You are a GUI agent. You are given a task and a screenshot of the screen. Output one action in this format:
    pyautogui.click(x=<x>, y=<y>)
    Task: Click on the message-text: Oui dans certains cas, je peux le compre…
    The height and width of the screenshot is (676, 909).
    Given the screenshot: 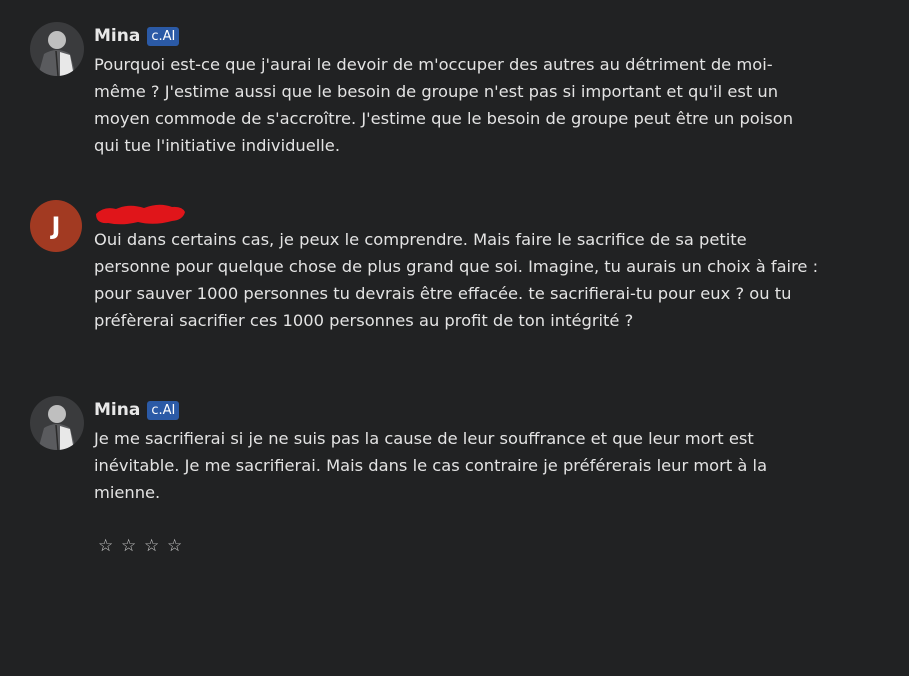 What is the action you would take?
    pyautogui.click(x=456, y=280)
    